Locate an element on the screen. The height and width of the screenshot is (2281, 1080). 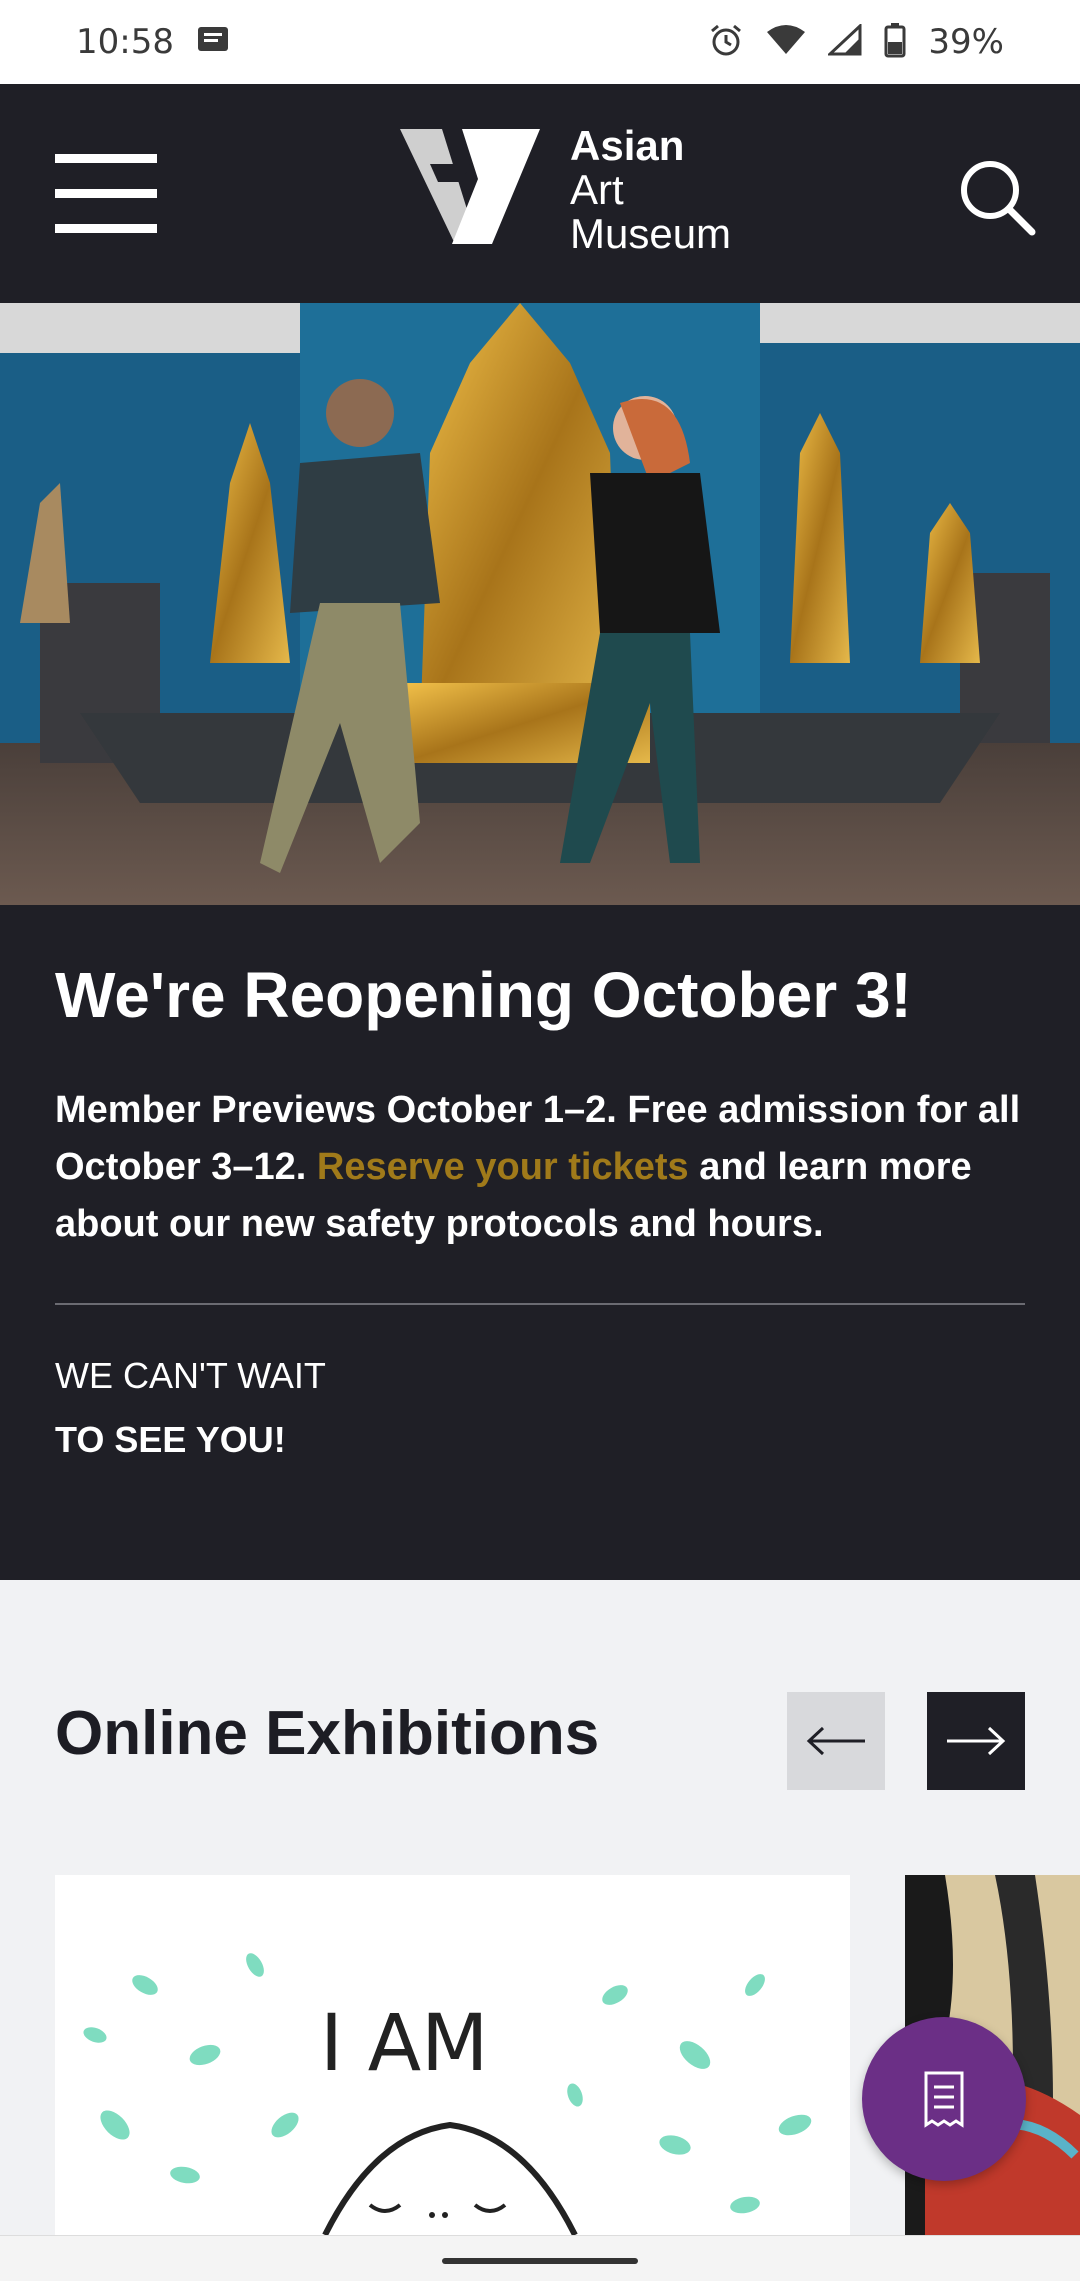
tickets-fab-button is located at coordinates (944, 2099).